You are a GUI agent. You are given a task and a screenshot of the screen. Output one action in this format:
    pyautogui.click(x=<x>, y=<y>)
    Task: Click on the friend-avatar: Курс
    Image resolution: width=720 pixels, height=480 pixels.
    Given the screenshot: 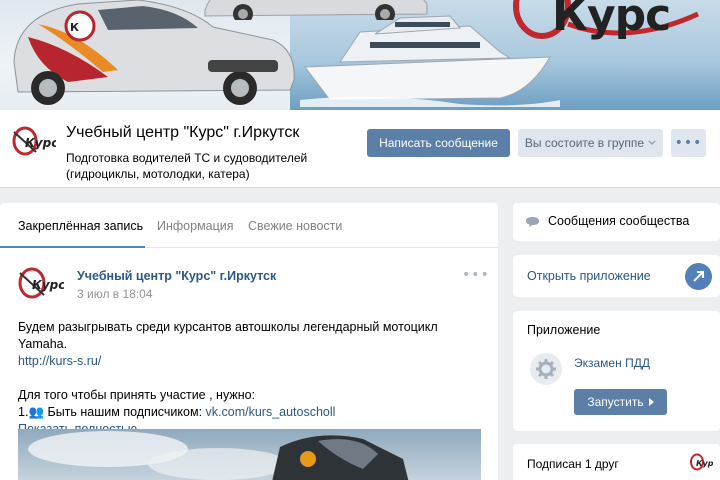 What is the action you would take?
    pyautogui.click(x=701, y=462)
    